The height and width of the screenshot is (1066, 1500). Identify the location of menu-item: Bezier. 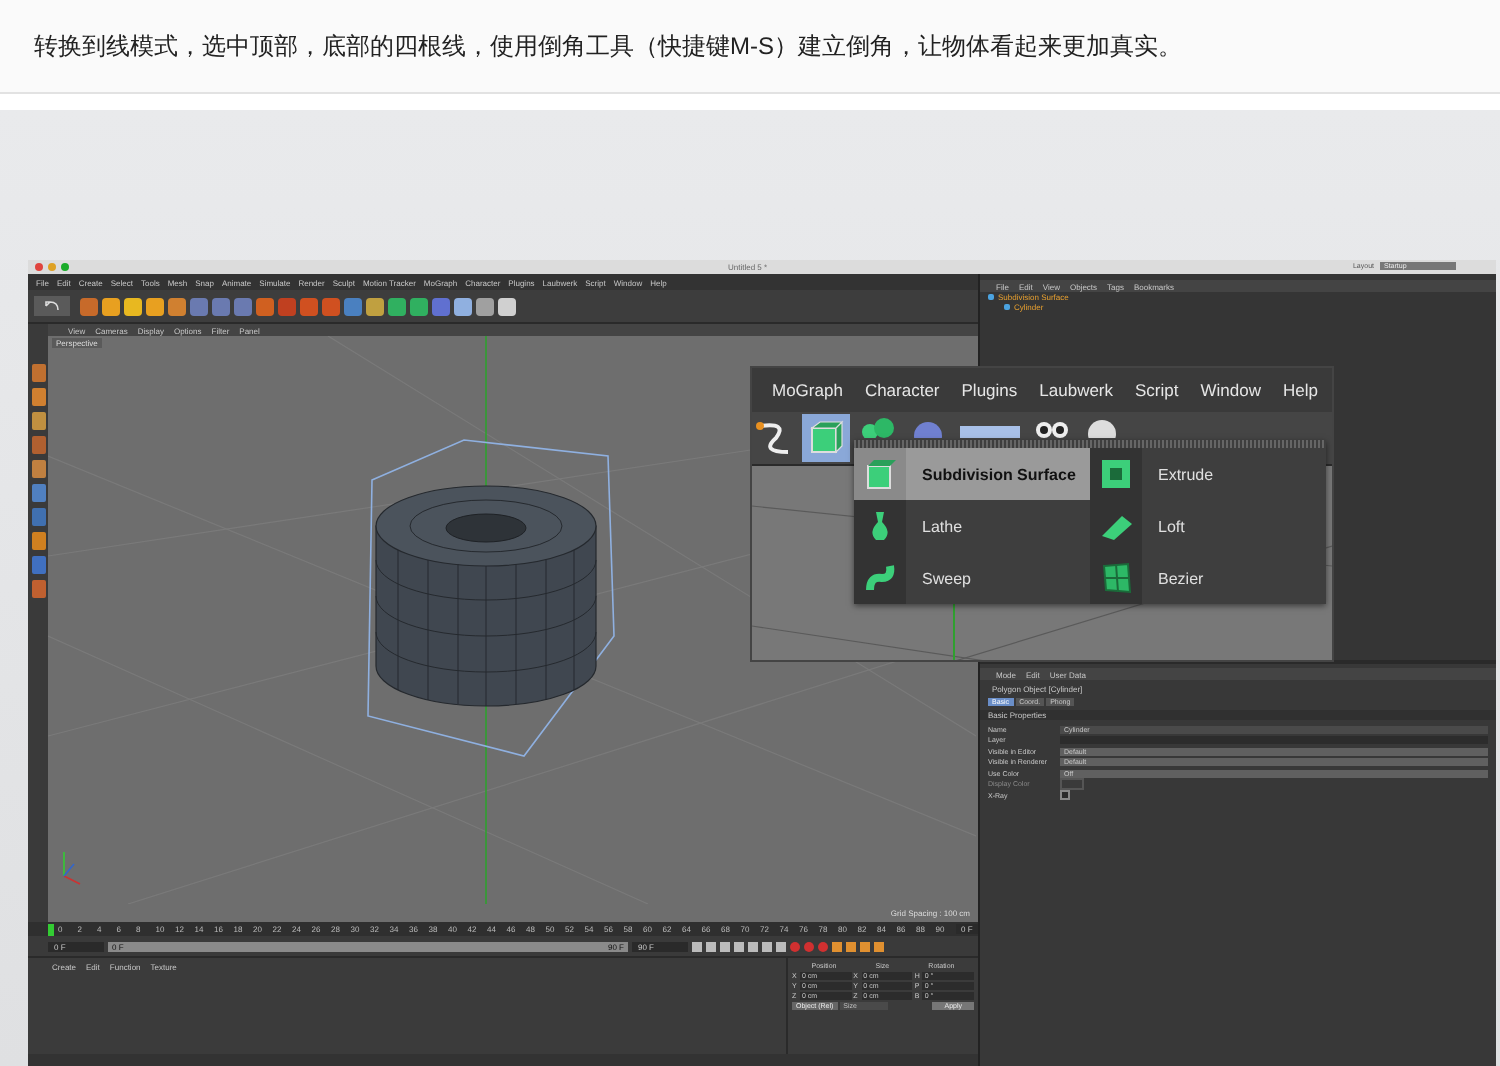
(1208, 578).